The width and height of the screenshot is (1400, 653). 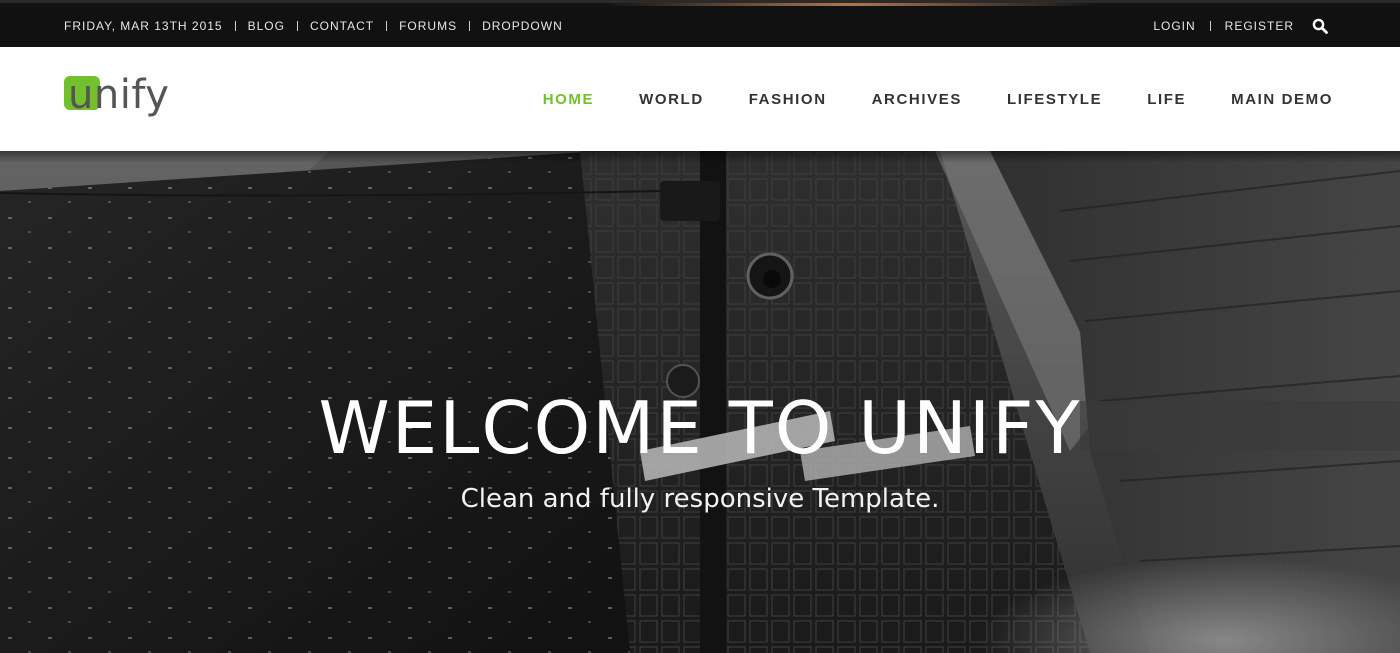 What do you see at coordinates (342, 26) in the screenshot?
I see `top-link-contact: CONTACT` at bounding box center [342, 26].